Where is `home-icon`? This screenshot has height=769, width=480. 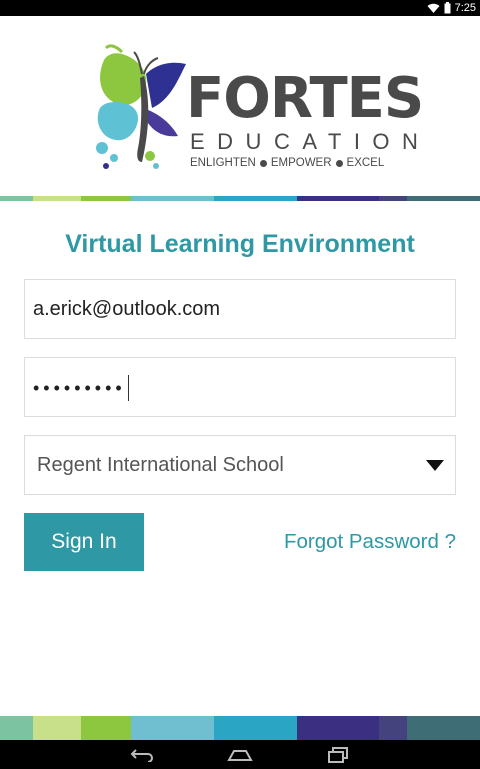 home-icon is located at coordinates (240, 755).